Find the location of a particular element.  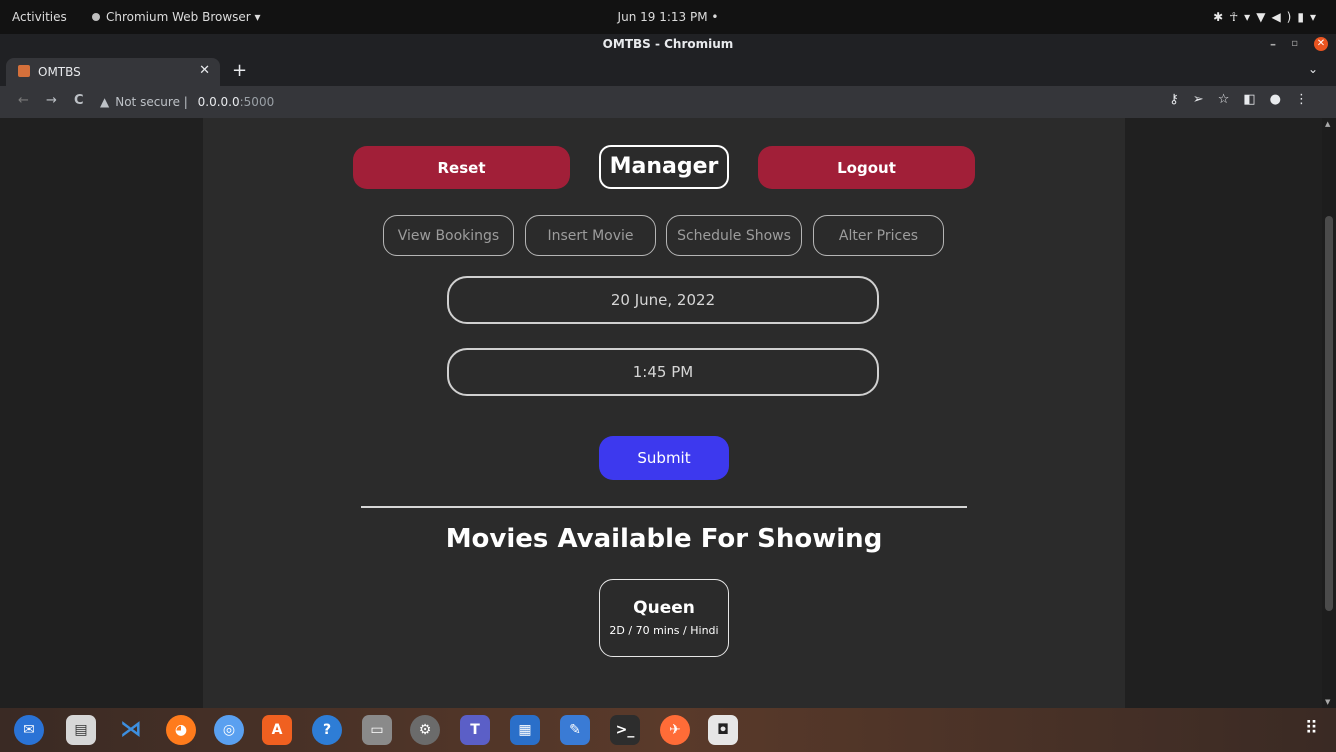

tab-close-icon: ✕ is located at coordinates (204, 70).